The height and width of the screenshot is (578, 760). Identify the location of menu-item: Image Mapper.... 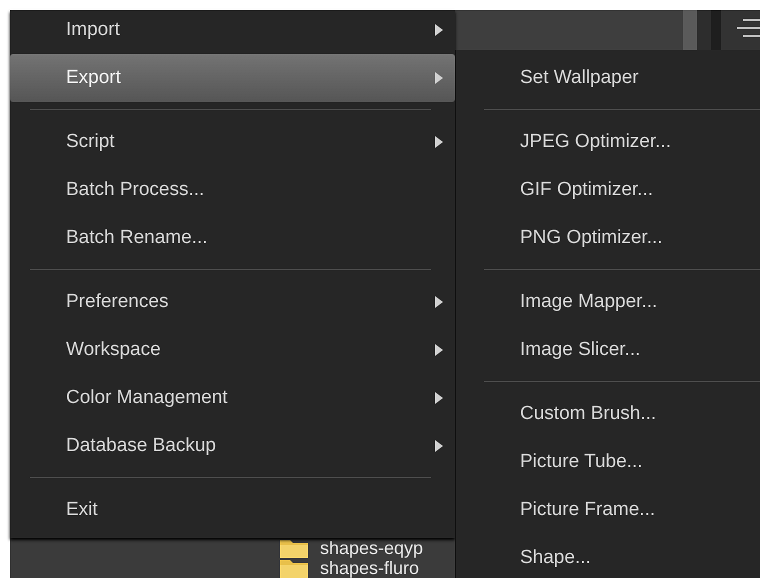
(608, 302).